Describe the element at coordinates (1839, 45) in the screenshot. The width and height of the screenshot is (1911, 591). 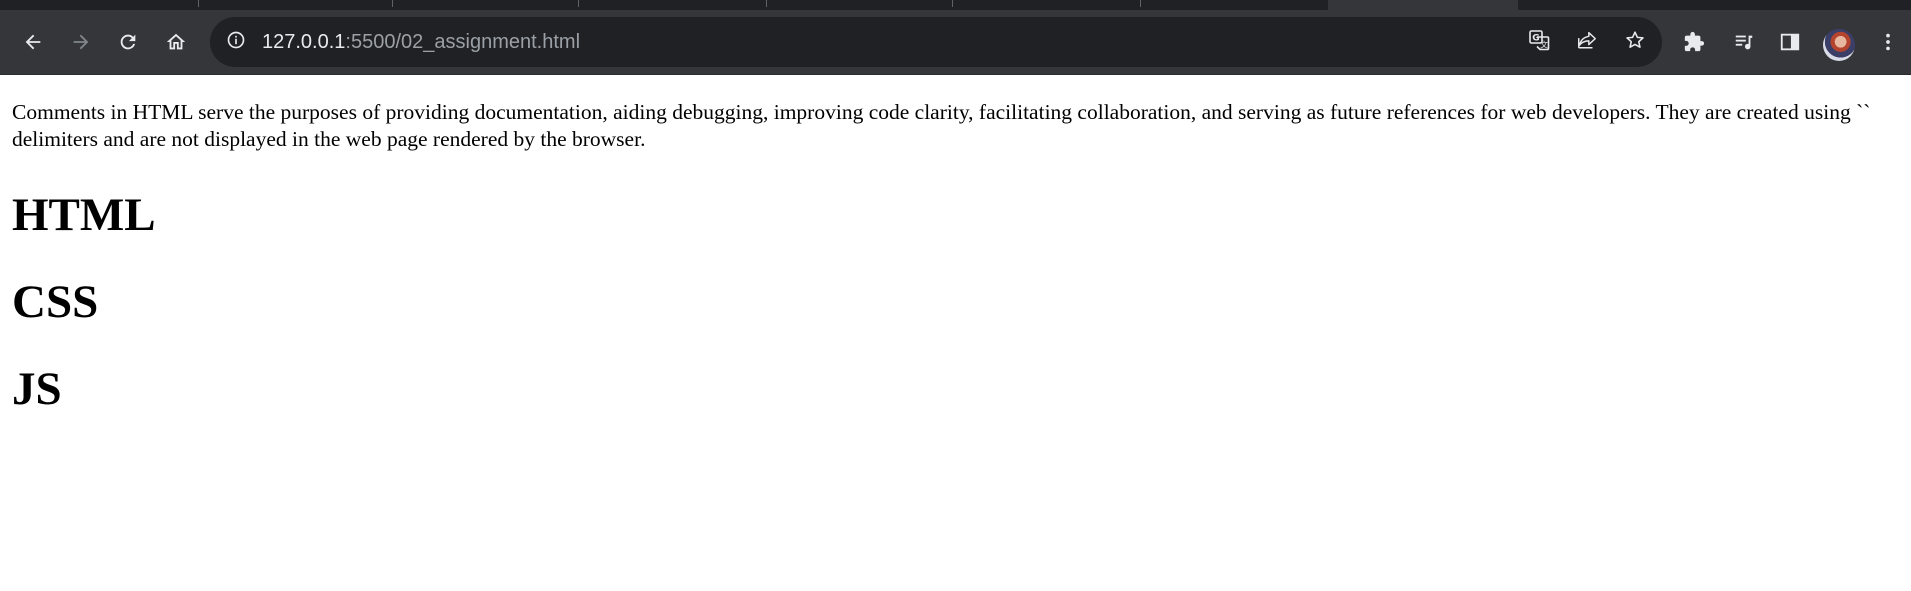
I see `avatar` at that location.